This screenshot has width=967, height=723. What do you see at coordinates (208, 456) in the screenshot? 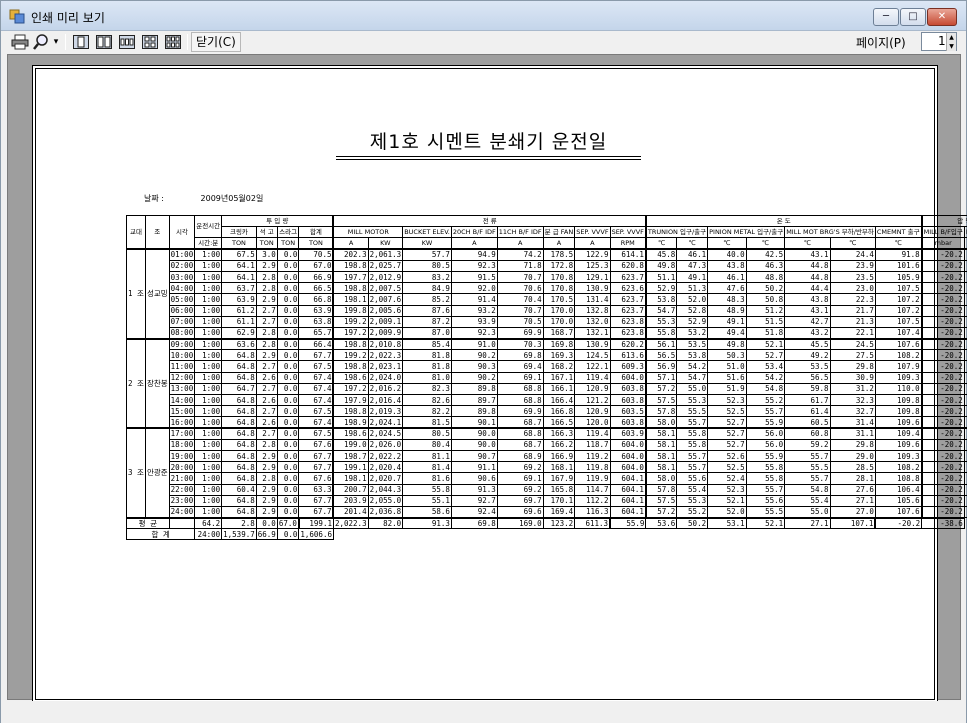
I see `data-cell: 1:00` at bounding box center [208, 456].